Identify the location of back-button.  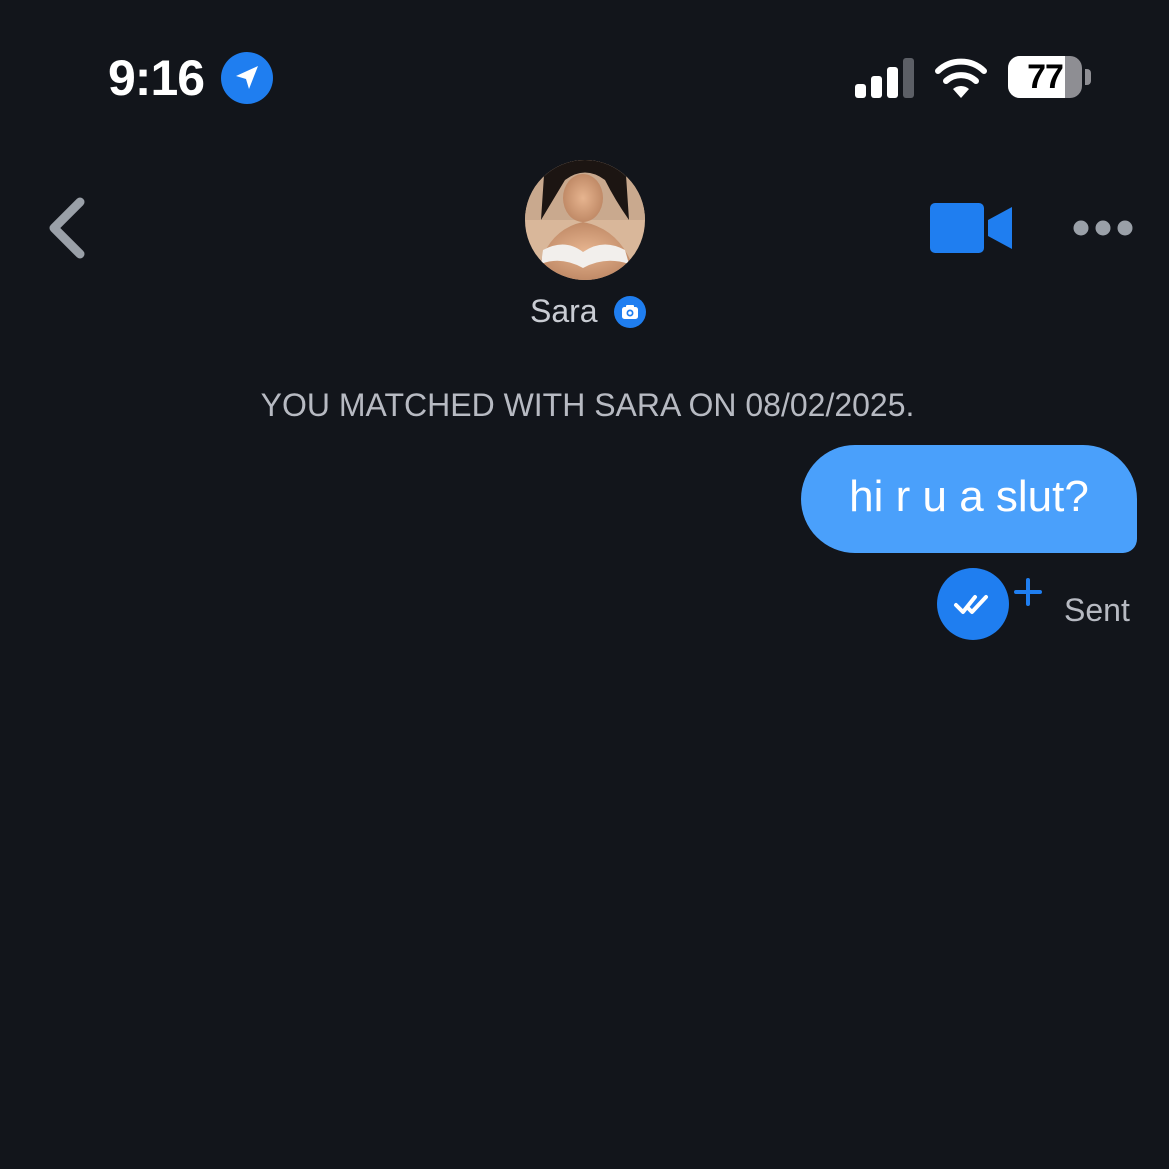
(70, 230).